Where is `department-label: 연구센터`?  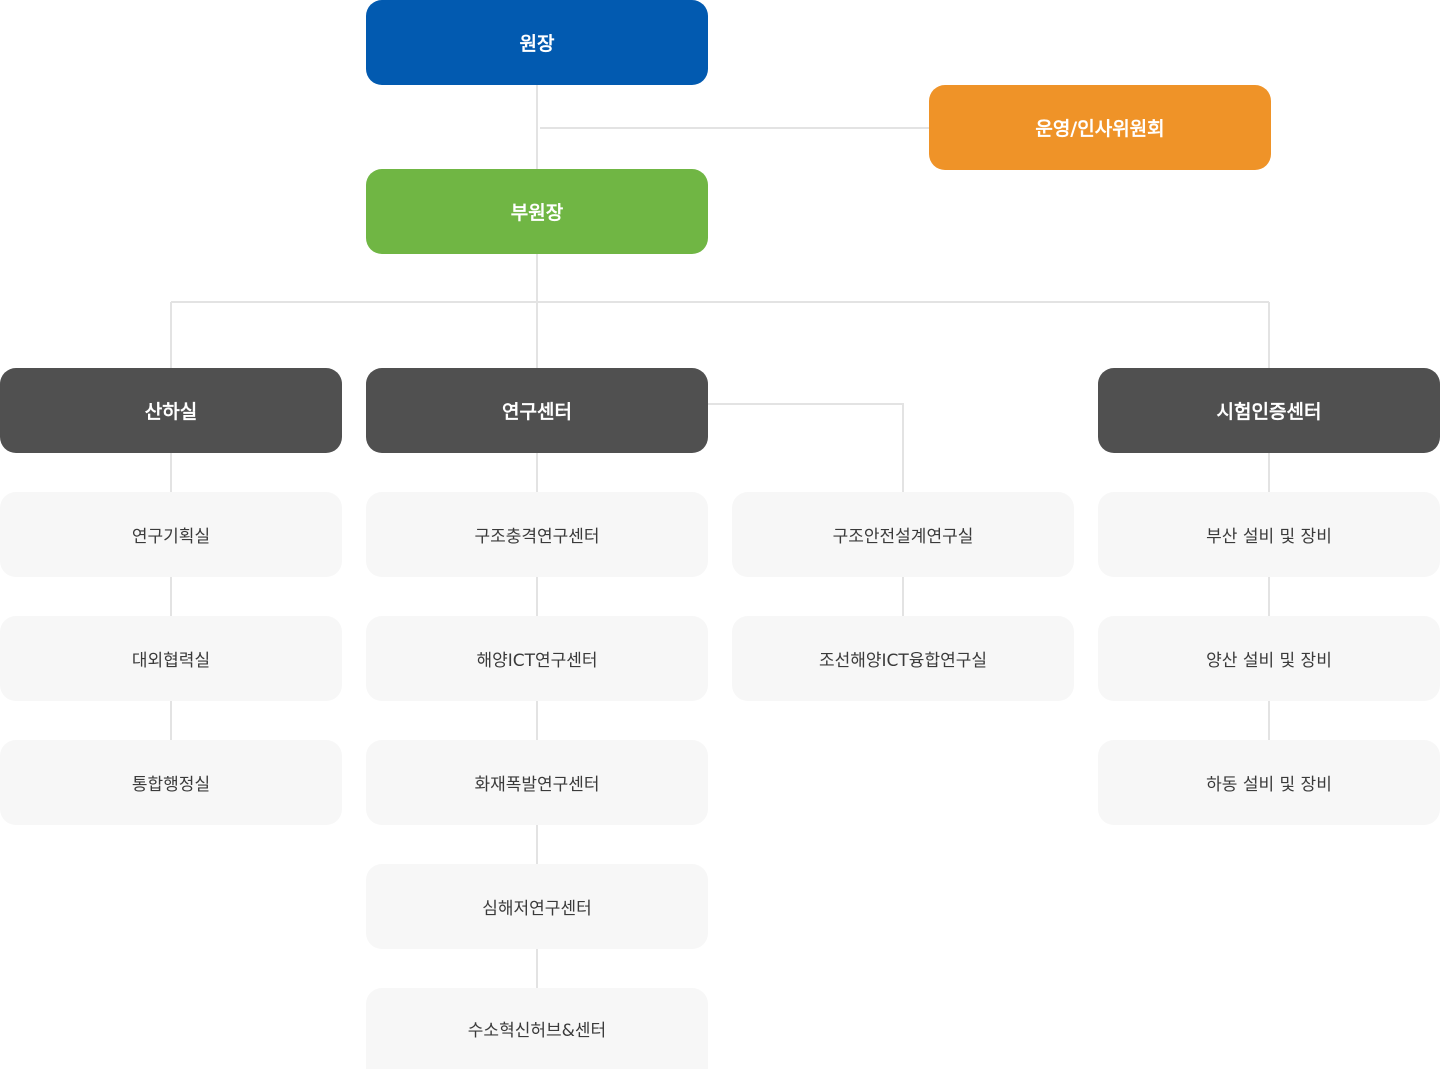
department-label: 연구센터 is located at coordinates (537, 412).